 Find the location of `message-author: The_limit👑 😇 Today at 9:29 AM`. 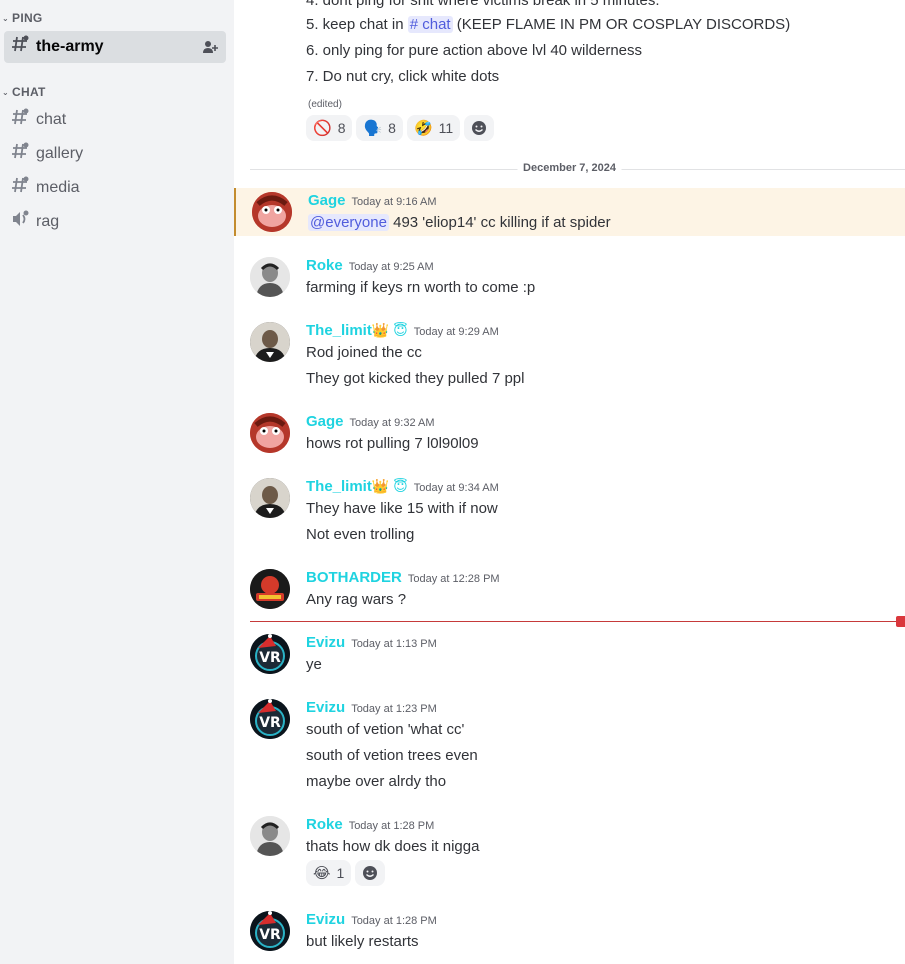

message-author: The_limit👑 😇 Today at 9:29 AM is located at coordinates (402, 330).